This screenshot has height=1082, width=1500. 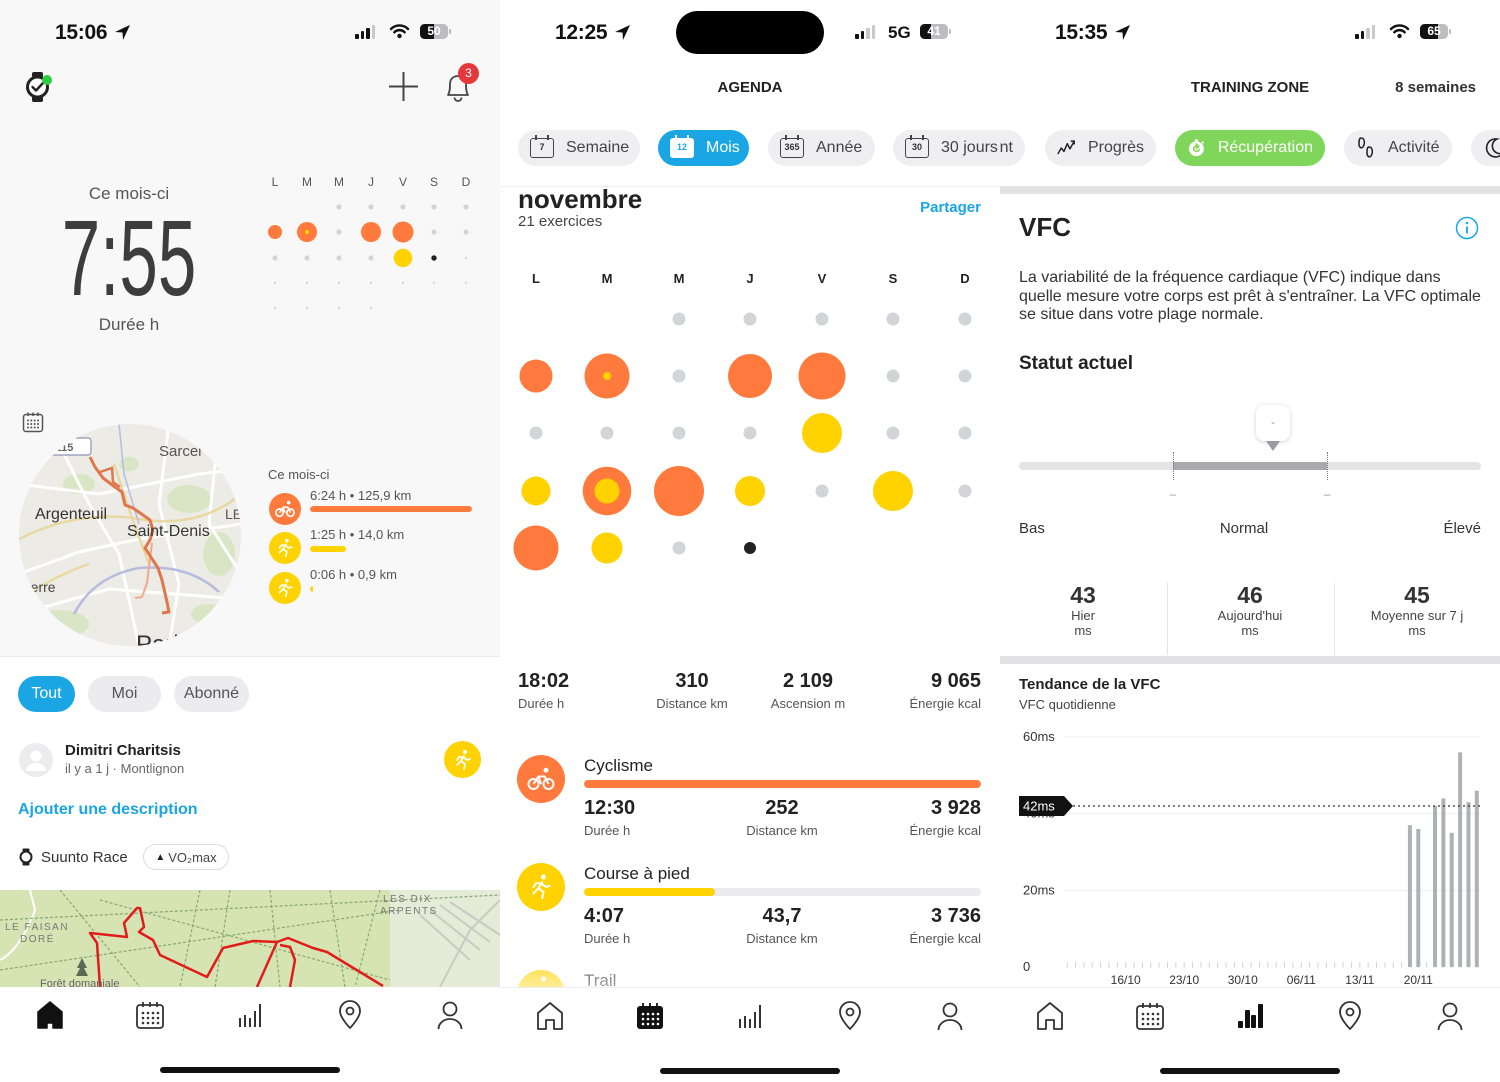 I want to click on tab-week: 7 Semaine, so click(x=579, y=148).